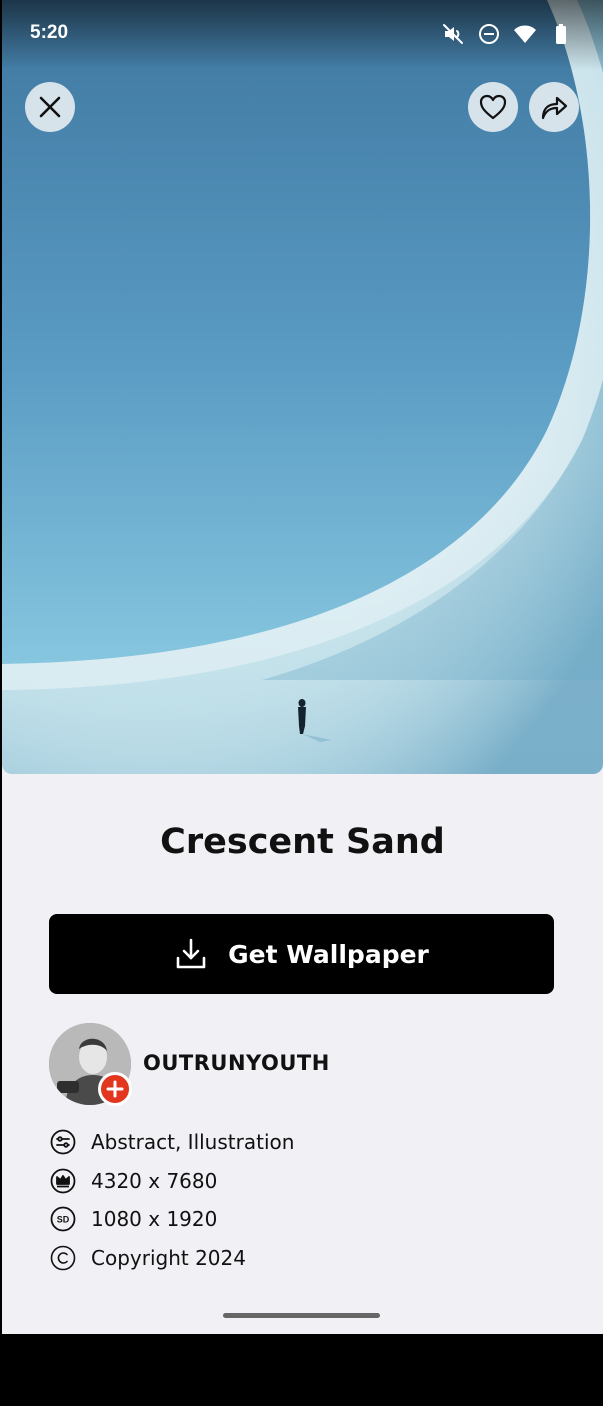  I want to click on detail-sd-resolution: SD 1080 x 1920, so click(133, 1219).